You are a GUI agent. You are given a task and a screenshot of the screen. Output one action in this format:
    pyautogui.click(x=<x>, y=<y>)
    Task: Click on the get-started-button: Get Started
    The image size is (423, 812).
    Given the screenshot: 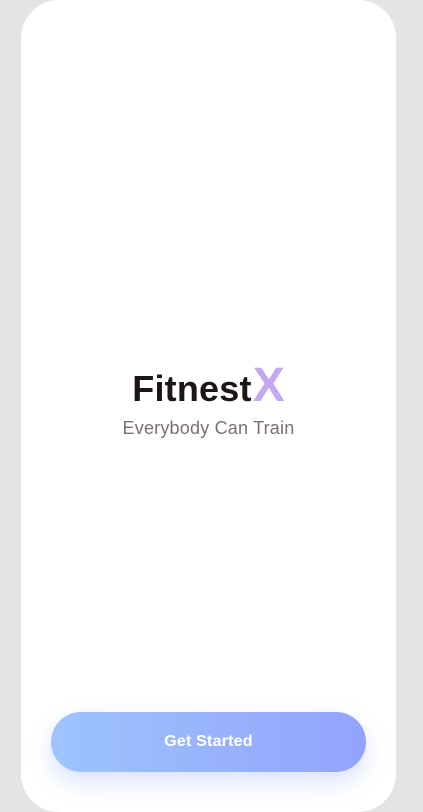 What is the action you would take?
    pyautogui.click(x=208, y=742)
    